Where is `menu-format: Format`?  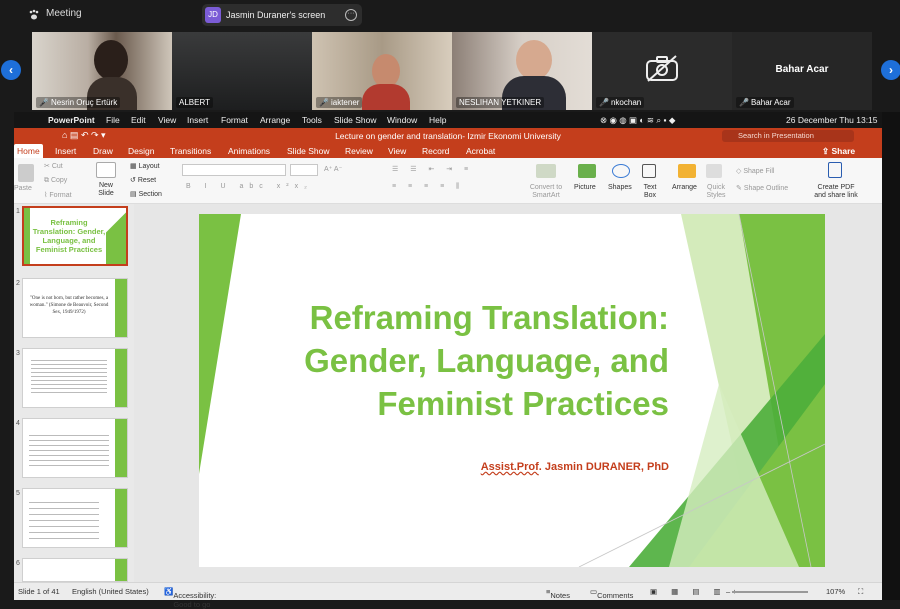 menu-format: Format is located at coordinates (234, 120).